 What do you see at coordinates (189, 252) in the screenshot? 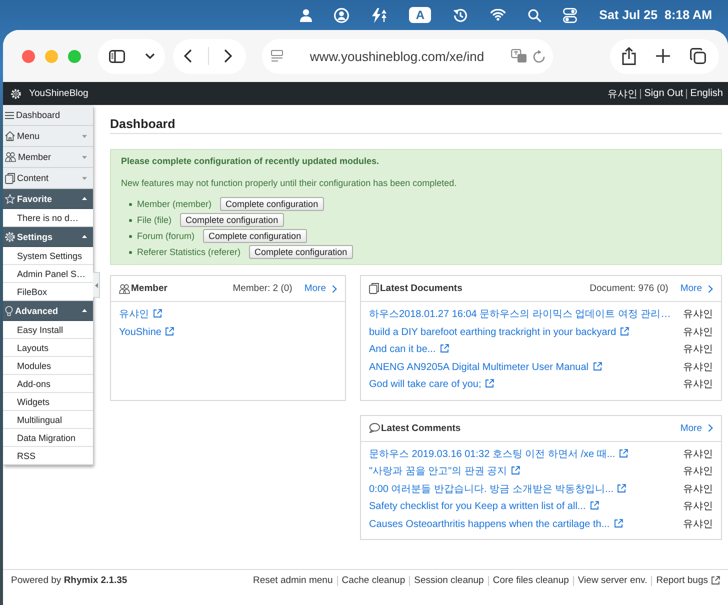
I see `module-name: Referer Statistics (referer)` at bounding box center [189, 252].